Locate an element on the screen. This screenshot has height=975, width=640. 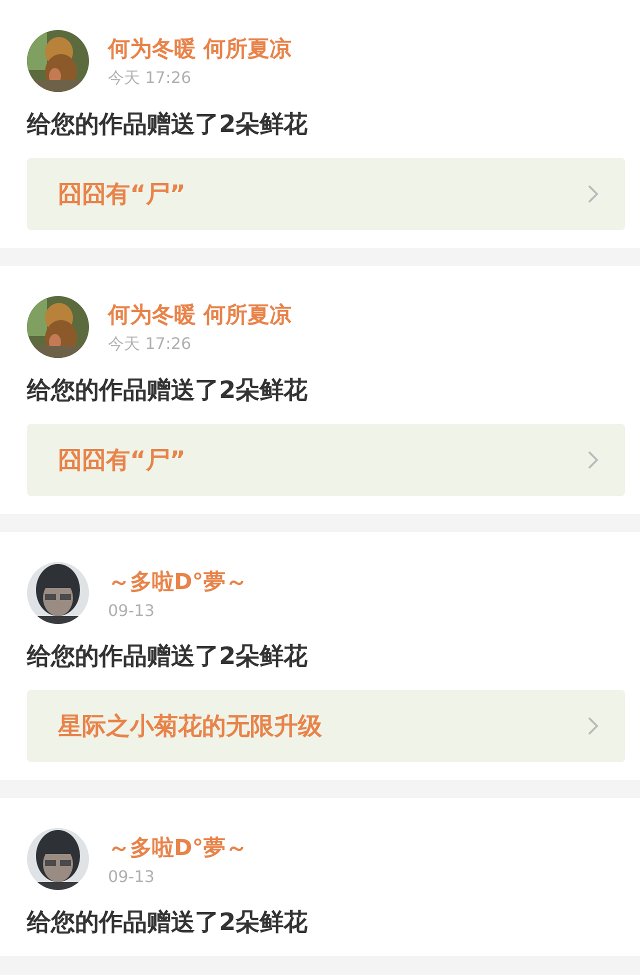
work-link: 星际之小菊花的无限升级 is located at coordinates (326, 726).